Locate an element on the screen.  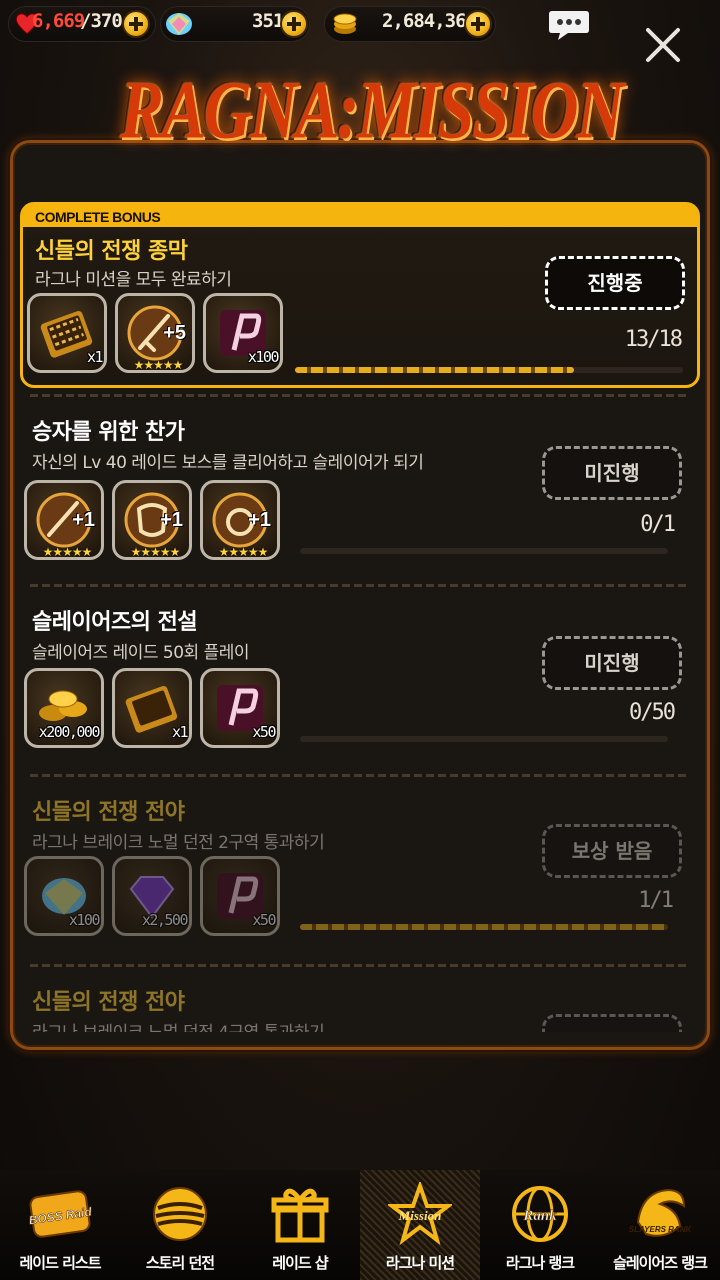
stamina-value: 6,669 is located at coordinates (58, 21).